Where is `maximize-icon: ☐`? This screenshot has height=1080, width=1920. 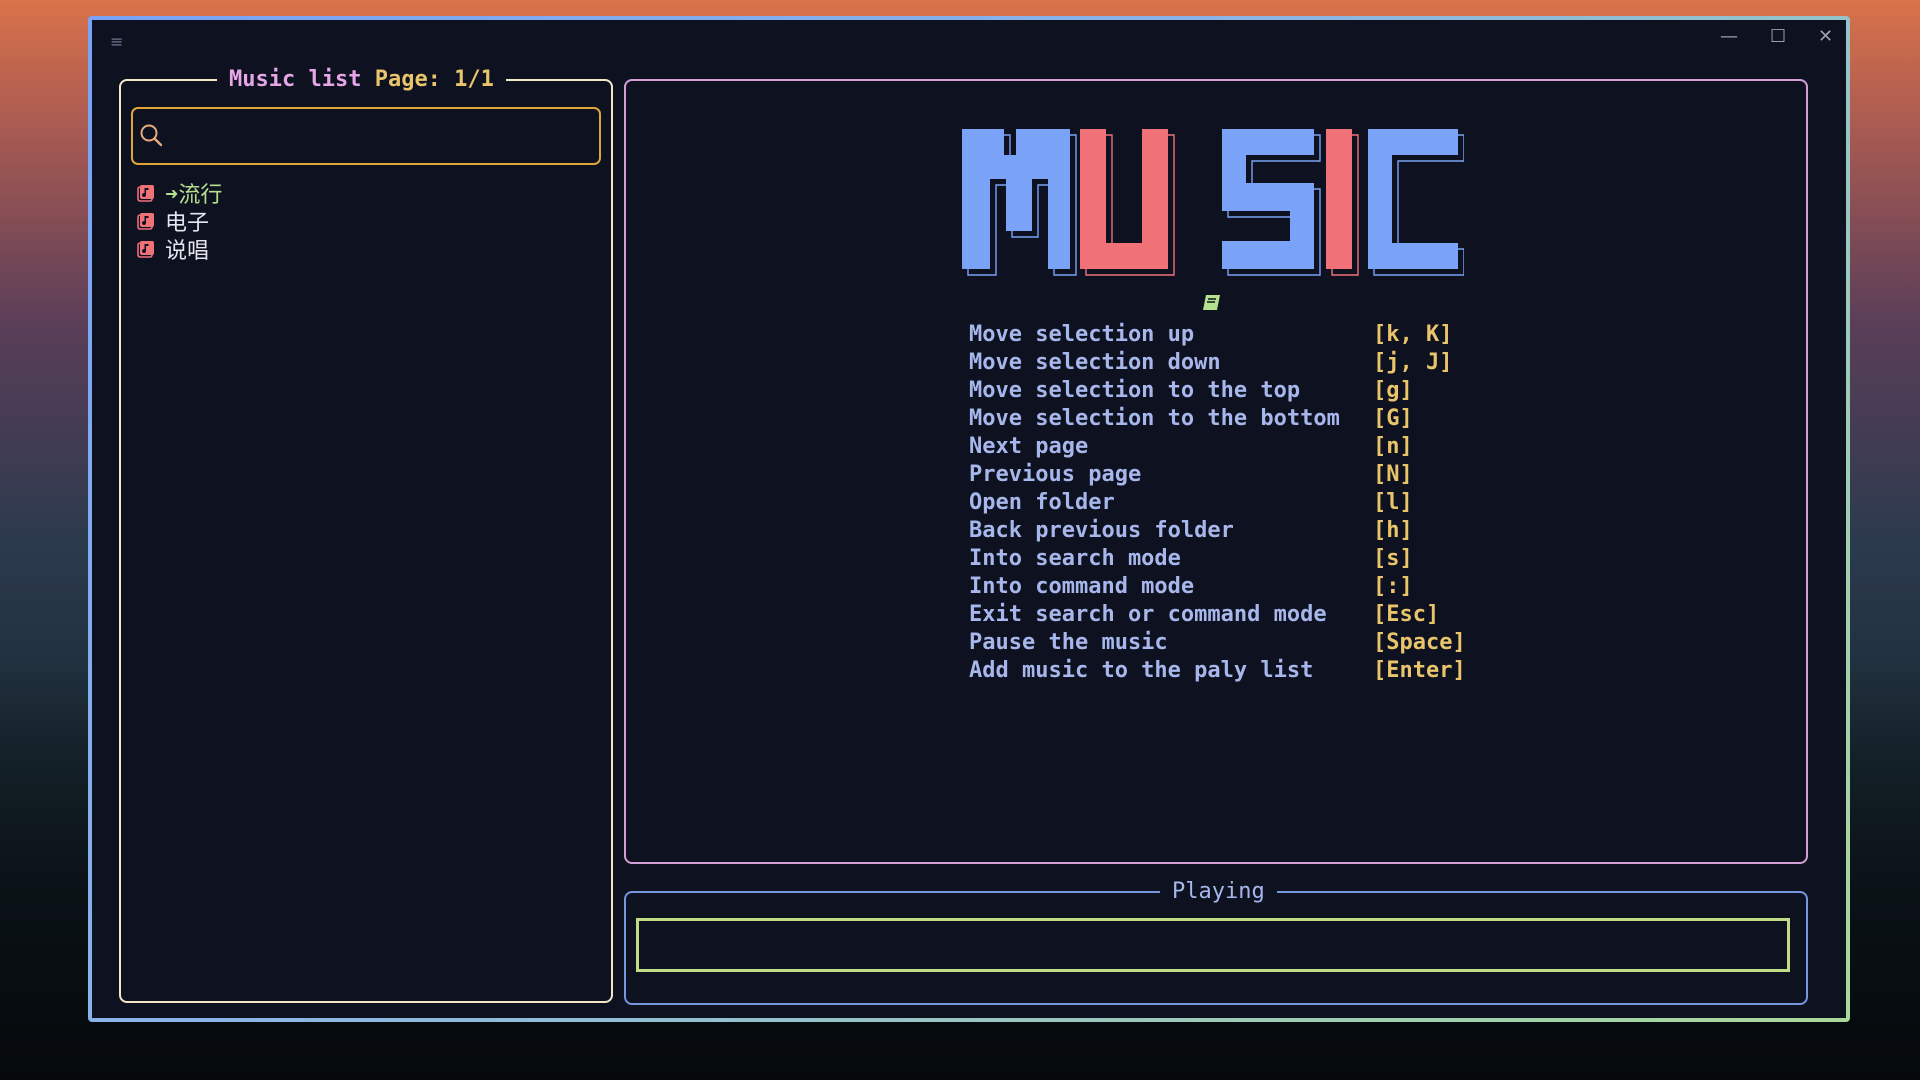
maximize-icon: ☐ is located at coordinates (1778, 36).